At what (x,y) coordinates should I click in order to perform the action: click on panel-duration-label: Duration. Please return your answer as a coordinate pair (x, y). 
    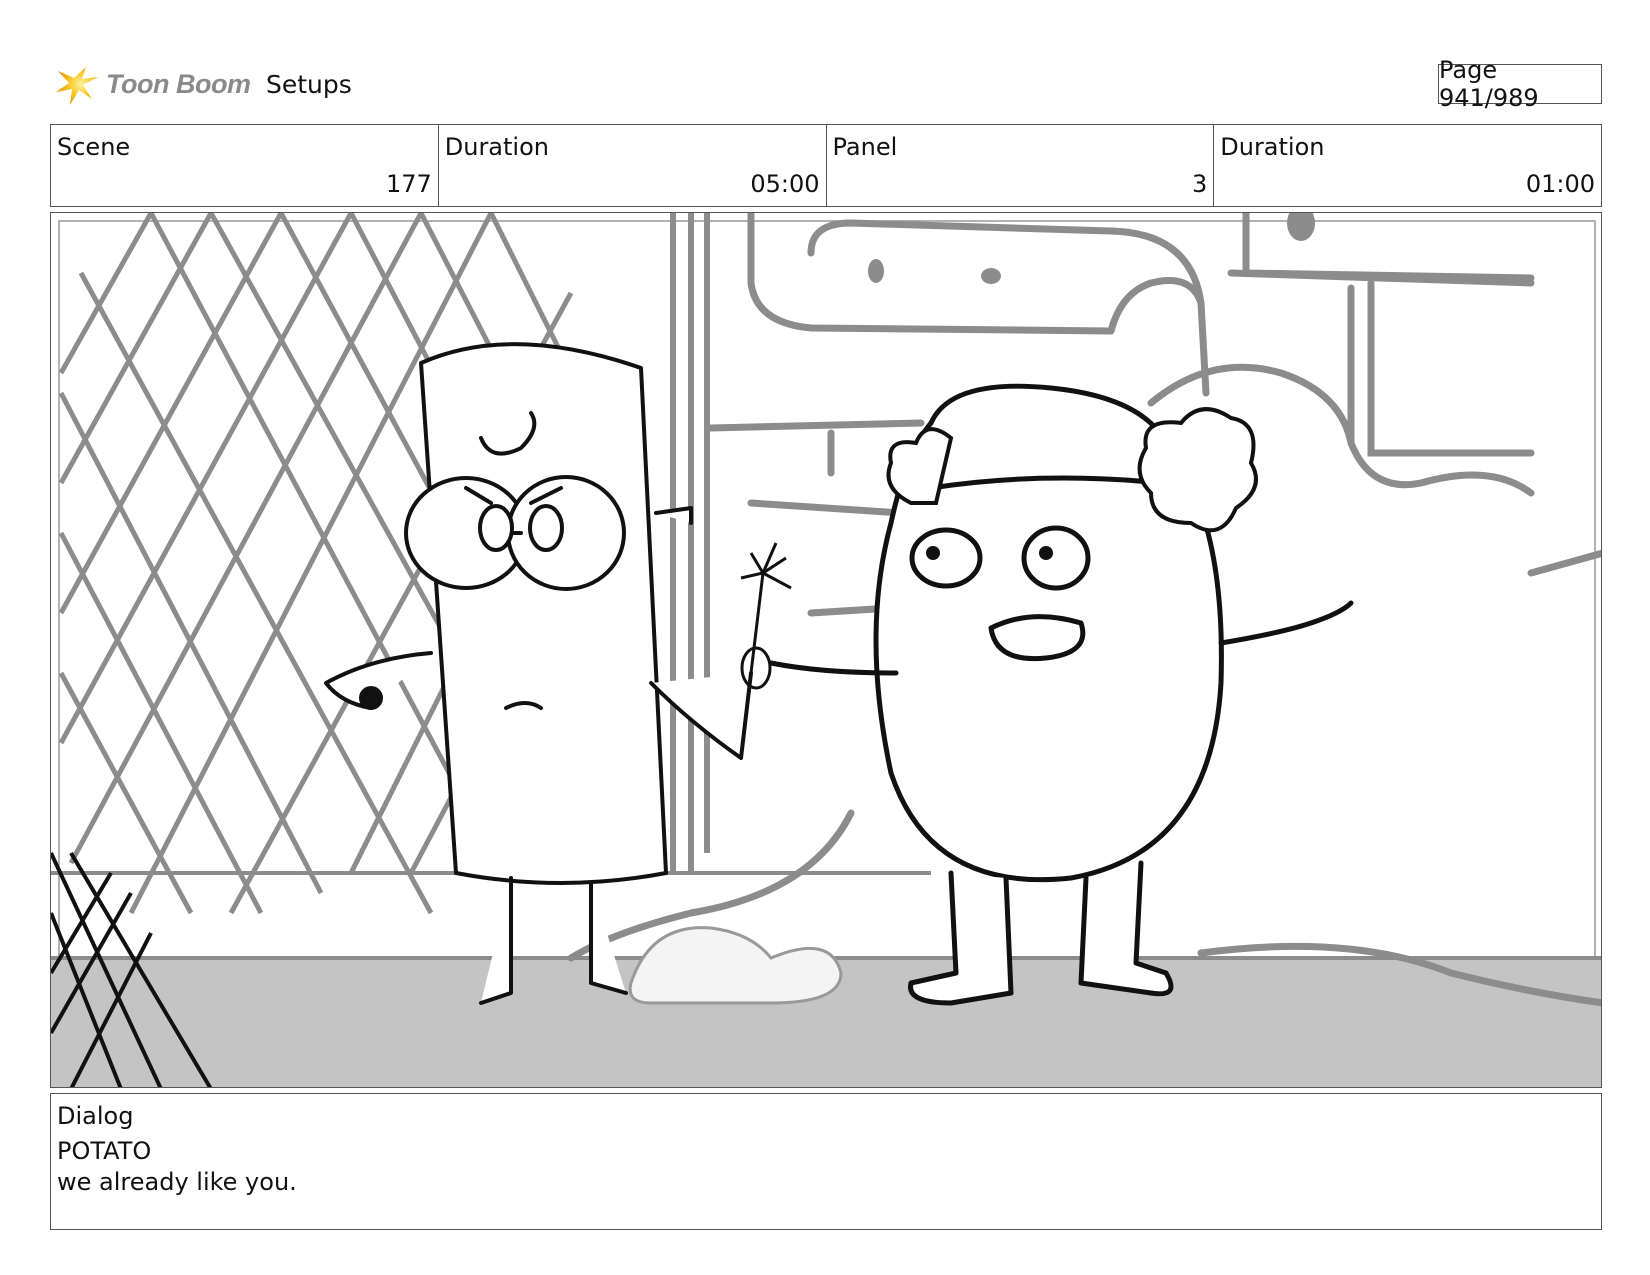
    Looking at the image, I should click on (1272, 147).